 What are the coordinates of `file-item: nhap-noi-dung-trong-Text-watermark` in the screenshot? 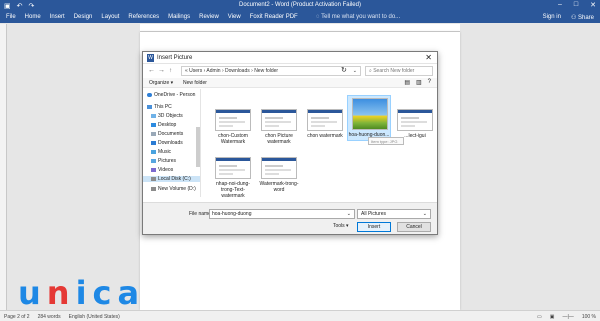 It's located at (233, 178).